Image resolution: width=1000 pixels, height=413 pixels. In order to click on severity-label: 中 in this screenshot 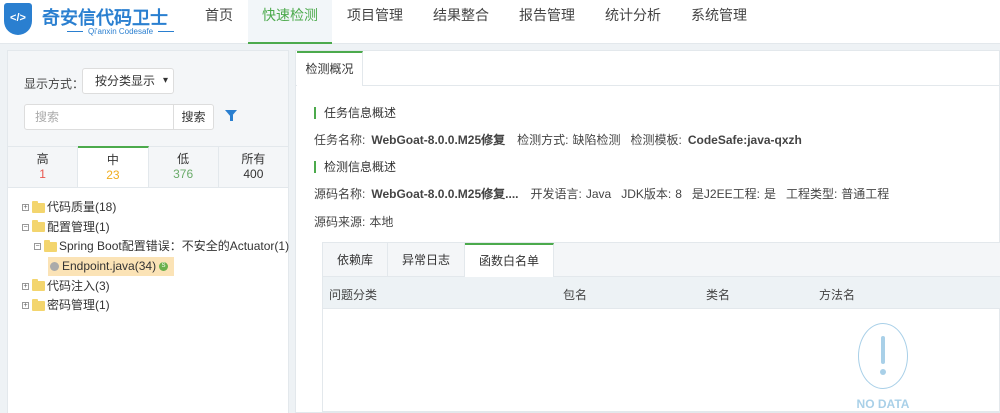, I will do `click(112, 160)`.